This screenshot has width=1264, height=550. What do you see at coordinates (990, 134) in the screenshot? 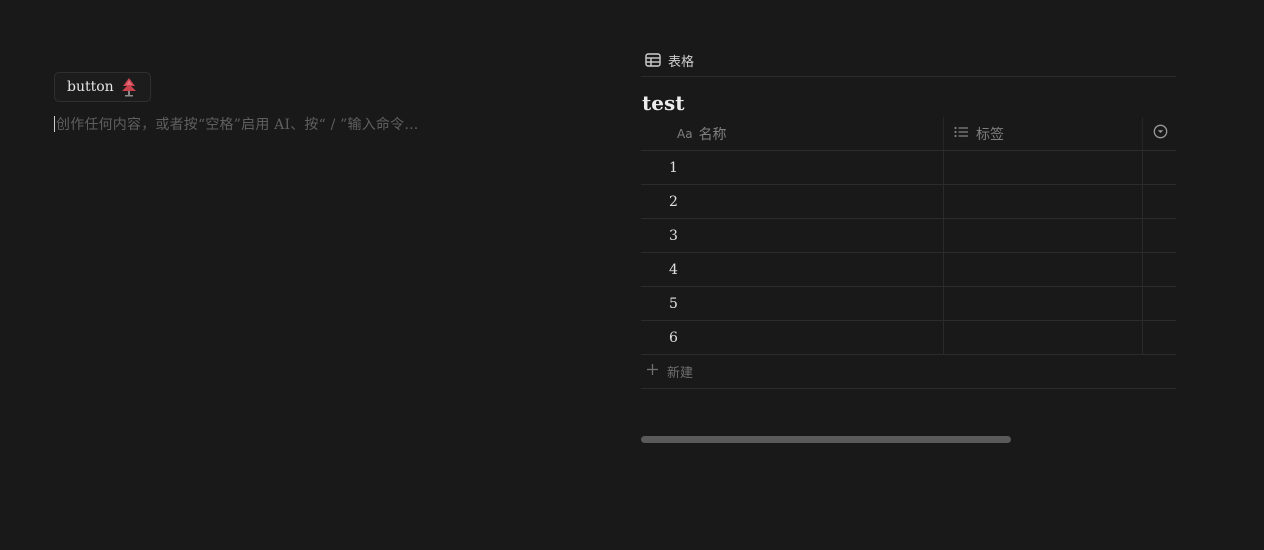
I see `column-header-tags-label: 标签` at bounding box center [990, 134].